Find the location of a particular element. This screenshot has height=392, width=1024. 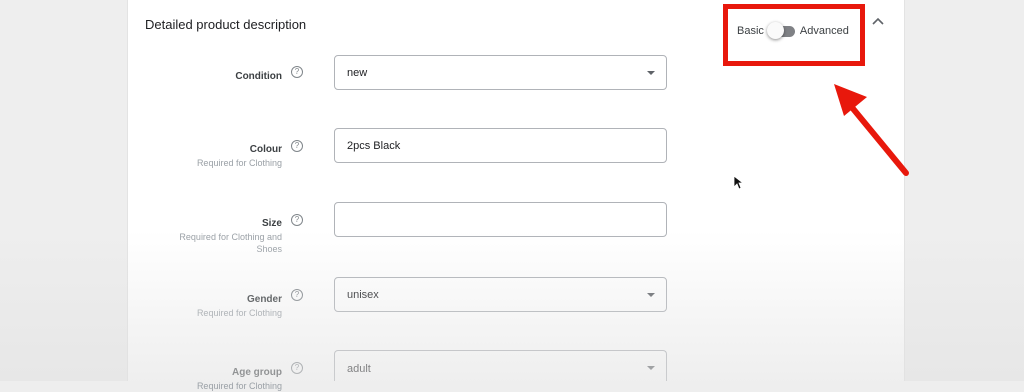

size-hint-line1: Required for Clothing and is located at coordinates (230, 237).